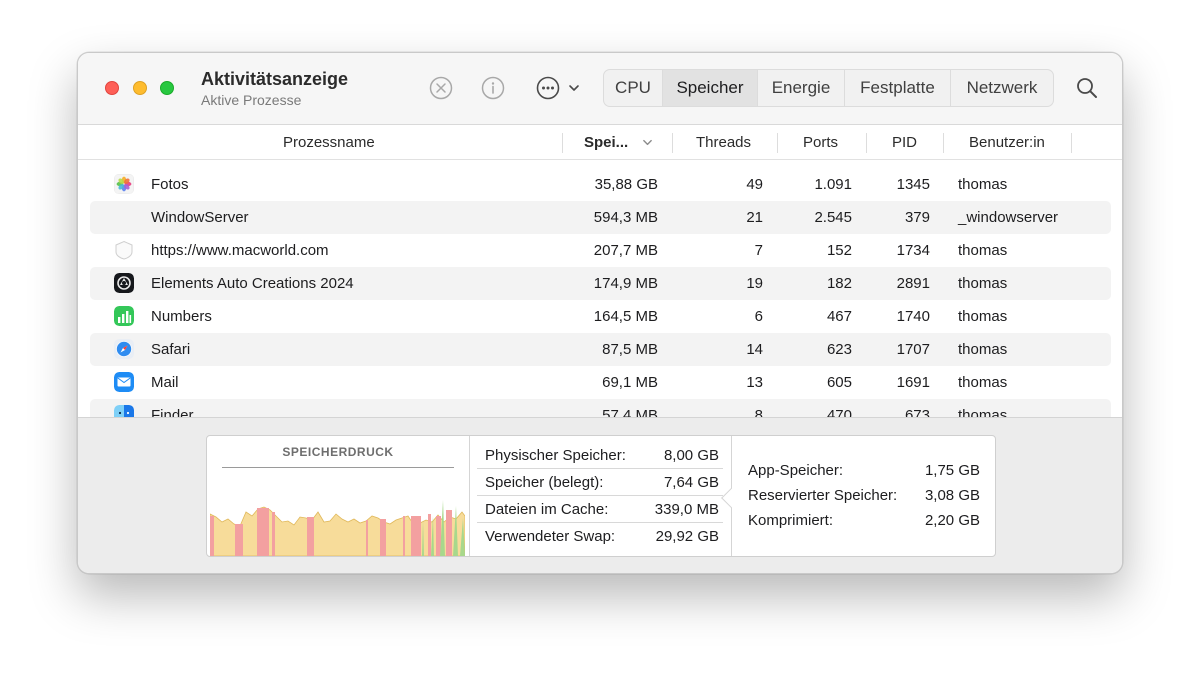  Describe the element at coordinates (630, 412) in the screenshot. I see `process-memory: 57,4 MB` at that location.